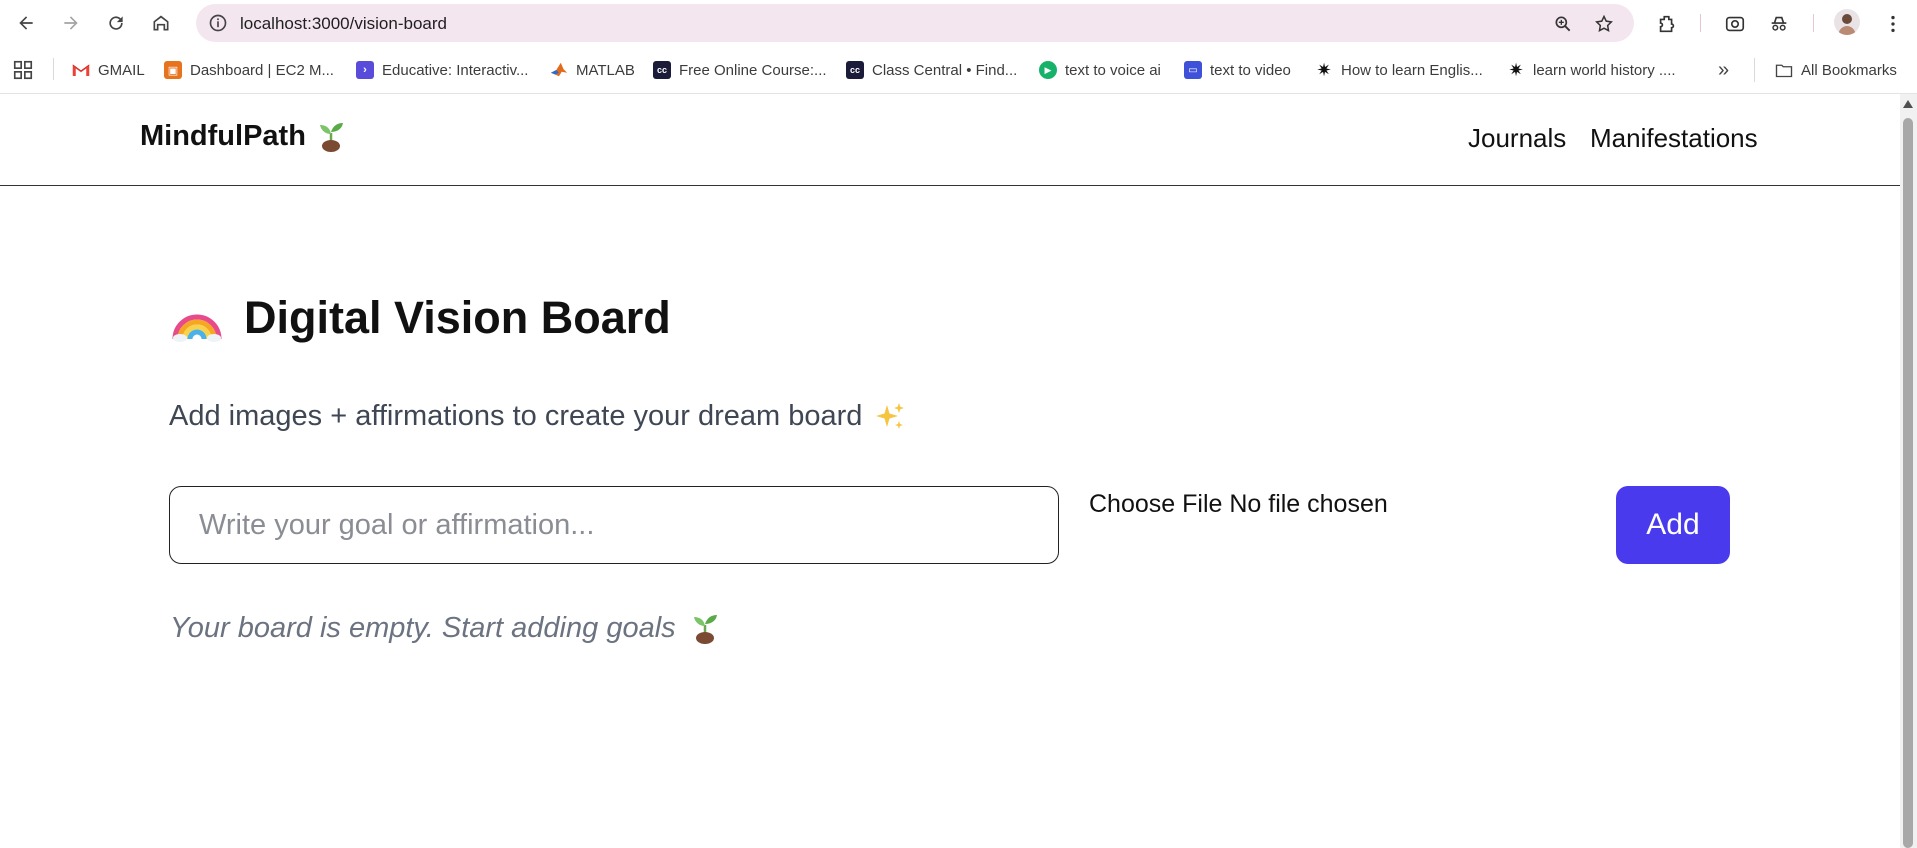 This screenshot has height=848, width=1917. Describe the element at coordinates (1517, 138) in the screenshot. I see `nav-journals: Journals` at that location.